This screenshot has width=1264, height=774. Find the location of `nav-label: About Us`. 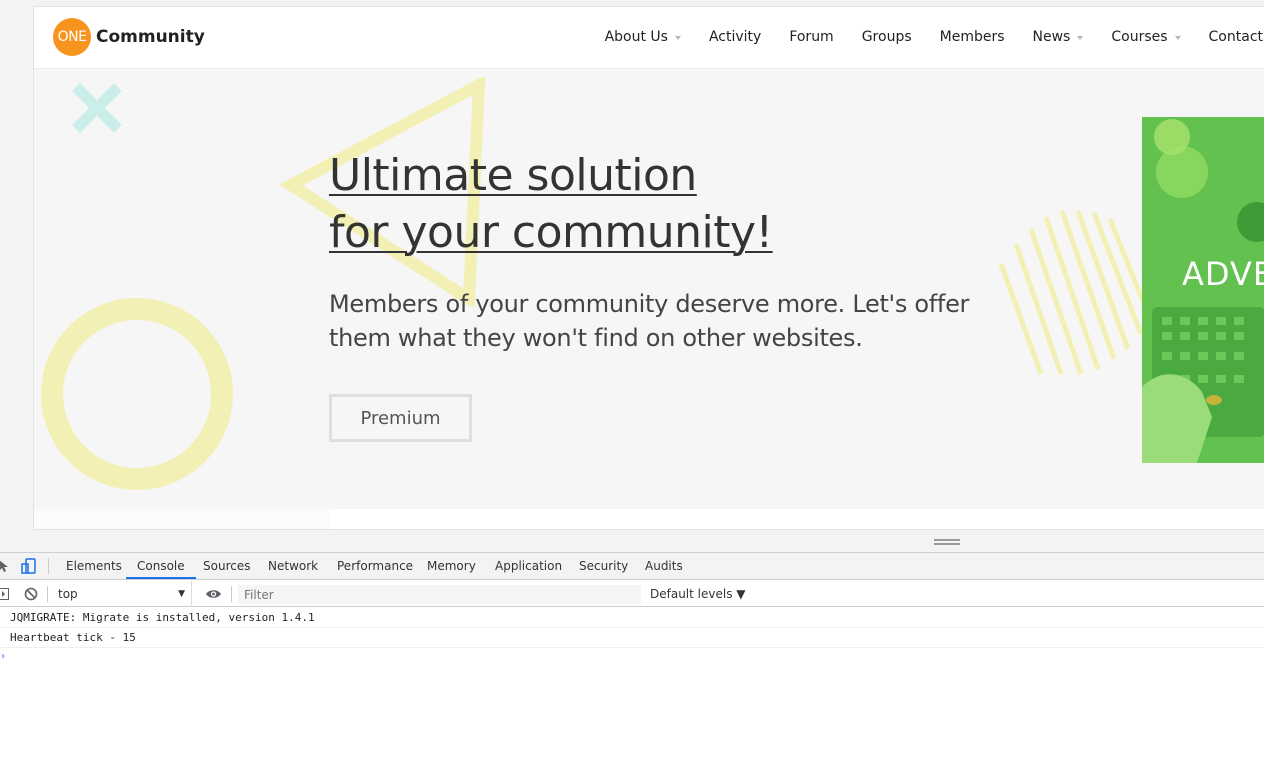

nav-label: About Us is located at coordinates (636, 37).